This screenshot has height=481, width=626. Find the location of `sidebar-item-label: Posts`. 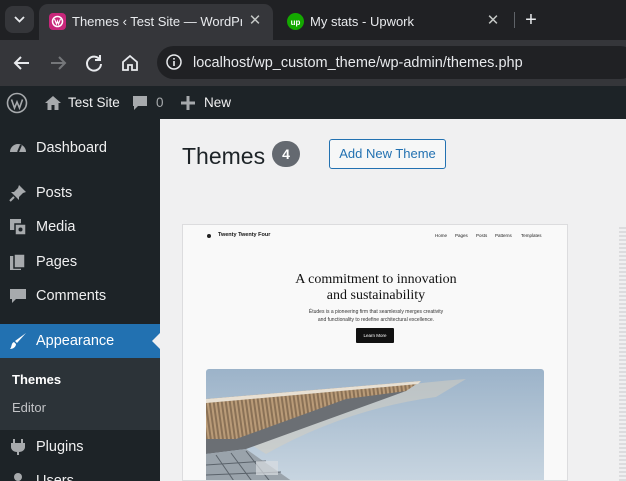

sidebar-item-label: Posts is located at coordinates (54, 193).